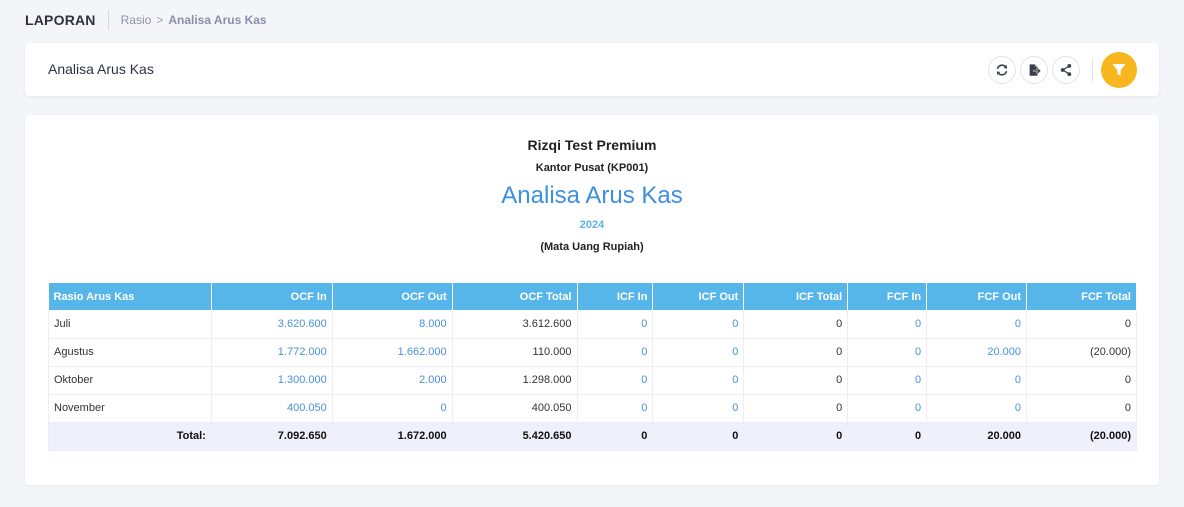 This screenshot has width=1184, height=507. Describe the element at coordinates (217, 20) in the screenshot. I see `breadcrumb-current: Analisa Arus Kas` at that location.